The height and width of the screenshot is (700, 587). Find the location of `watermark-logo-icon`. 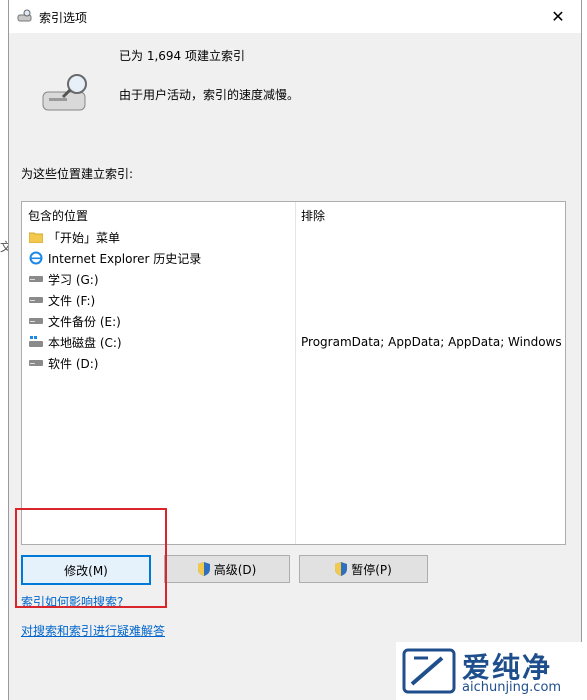

watermark-logo-icon is located at coordinates (429, 672).